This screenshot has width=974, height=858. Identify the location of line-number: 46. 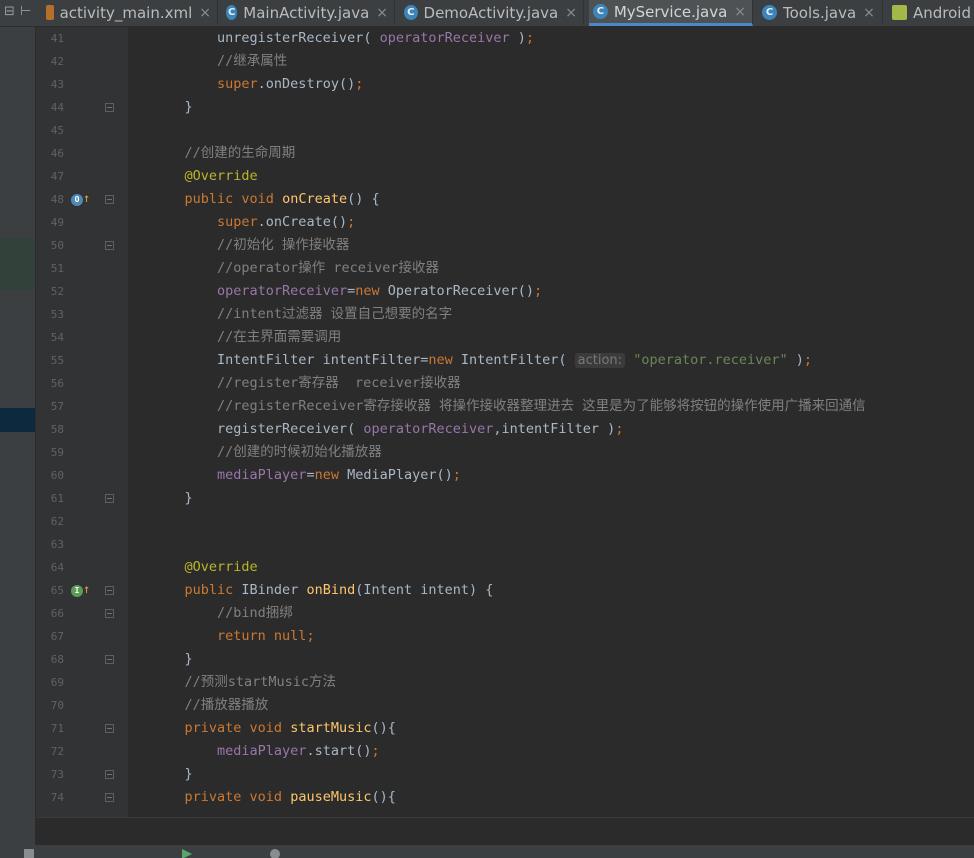
(57, 153).